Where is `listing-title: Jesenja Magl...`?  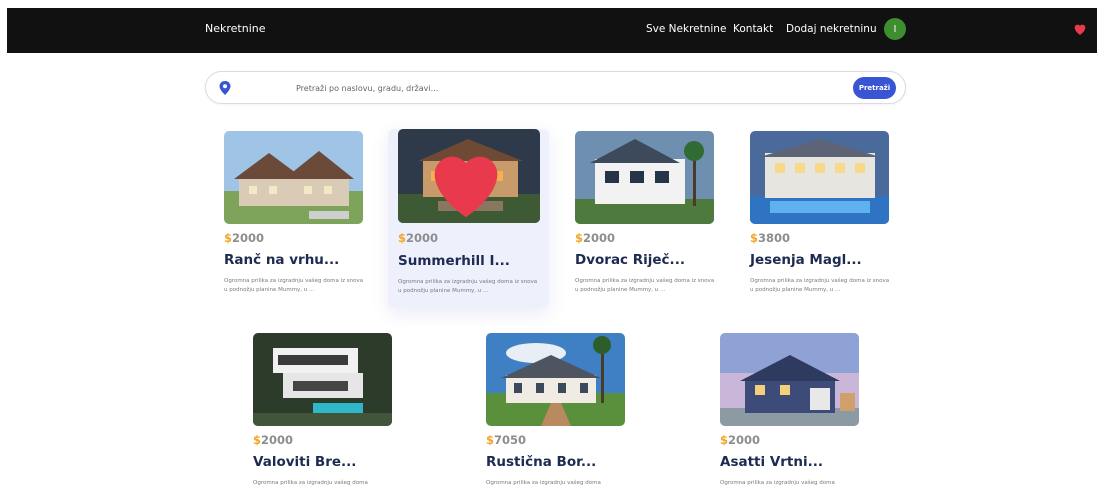
listing-title: Jesenja Magl... is located at coordinates (806, 260).